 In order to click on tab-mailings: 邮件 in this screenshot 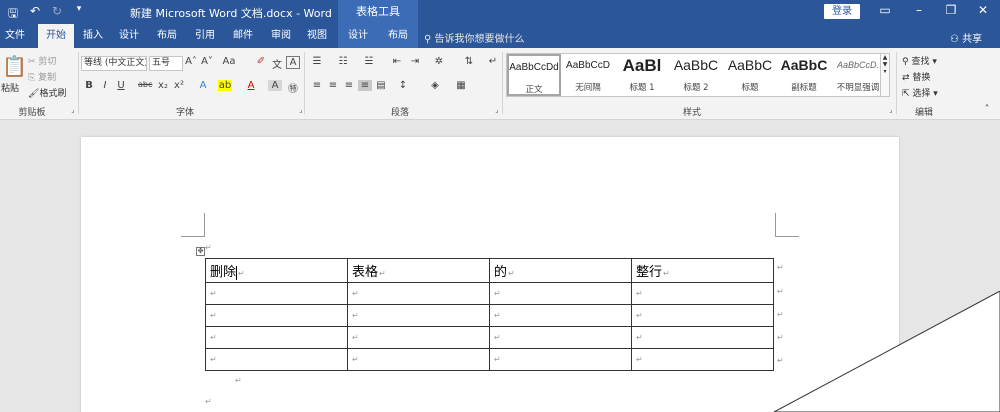, I will do `click(243, 36)`.